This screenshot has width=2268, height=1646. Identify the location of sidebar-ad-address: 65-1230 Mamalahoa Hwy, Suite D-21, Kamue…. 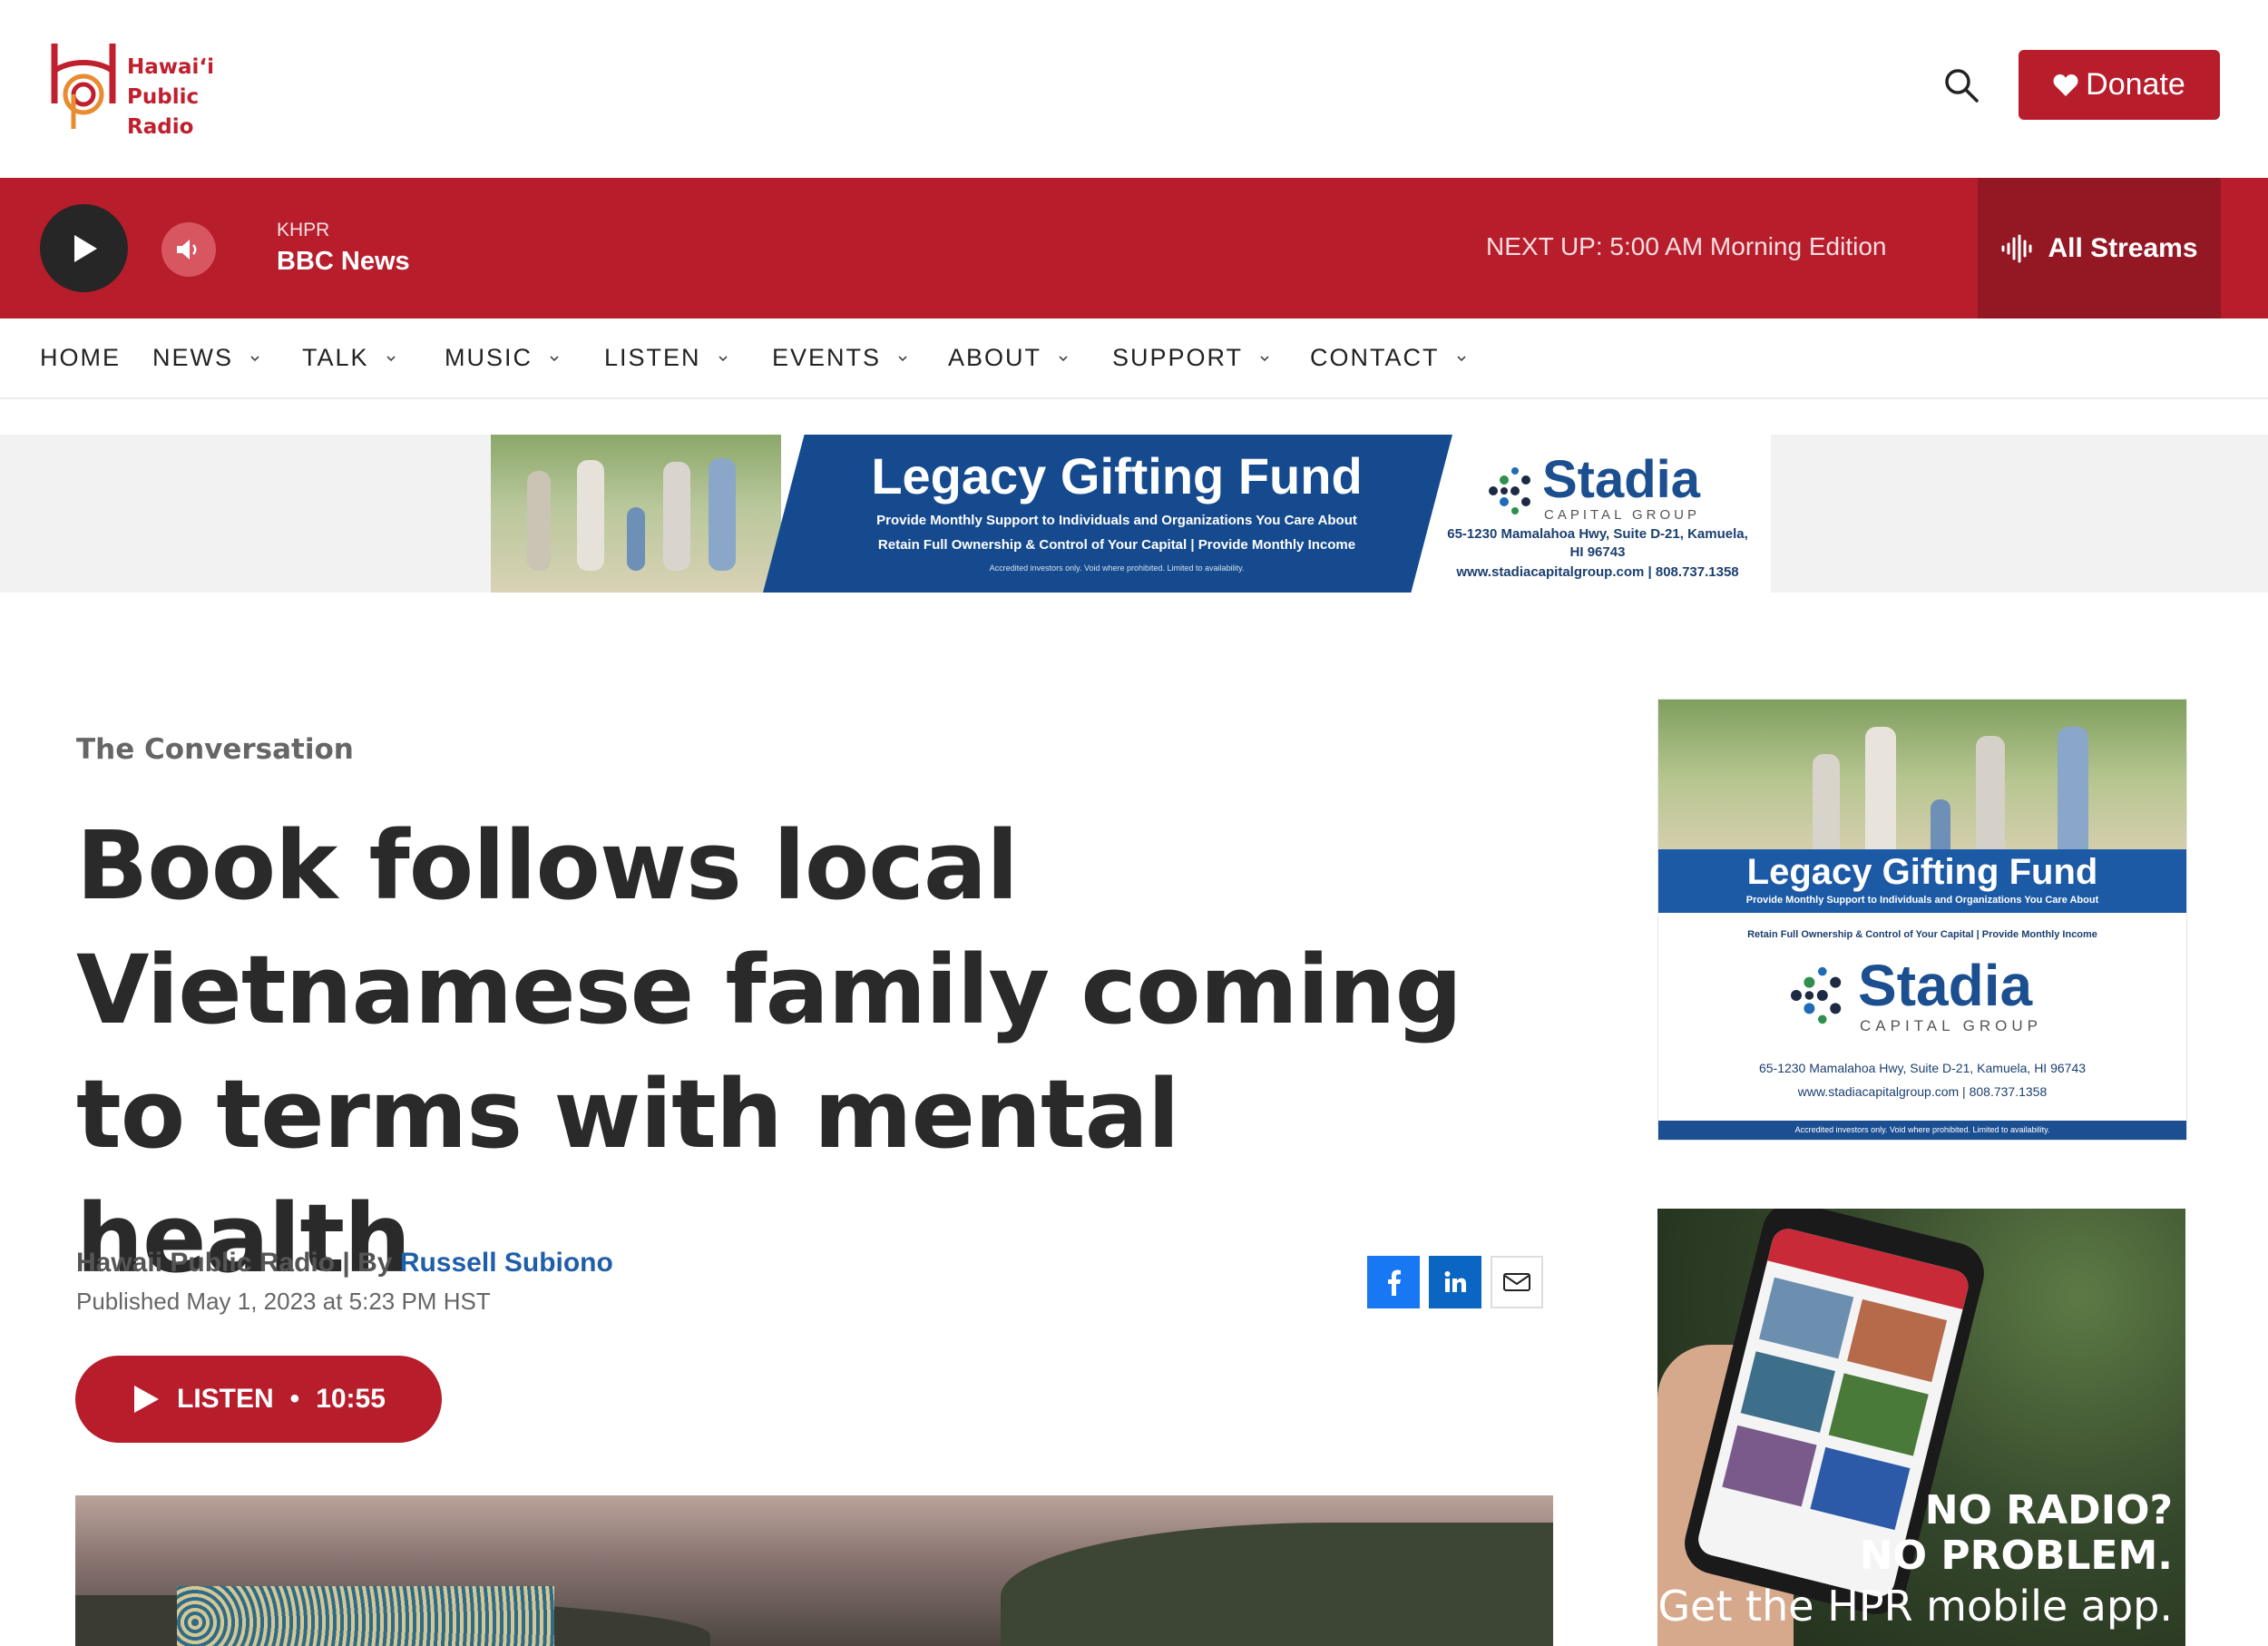
(1923, 1068).